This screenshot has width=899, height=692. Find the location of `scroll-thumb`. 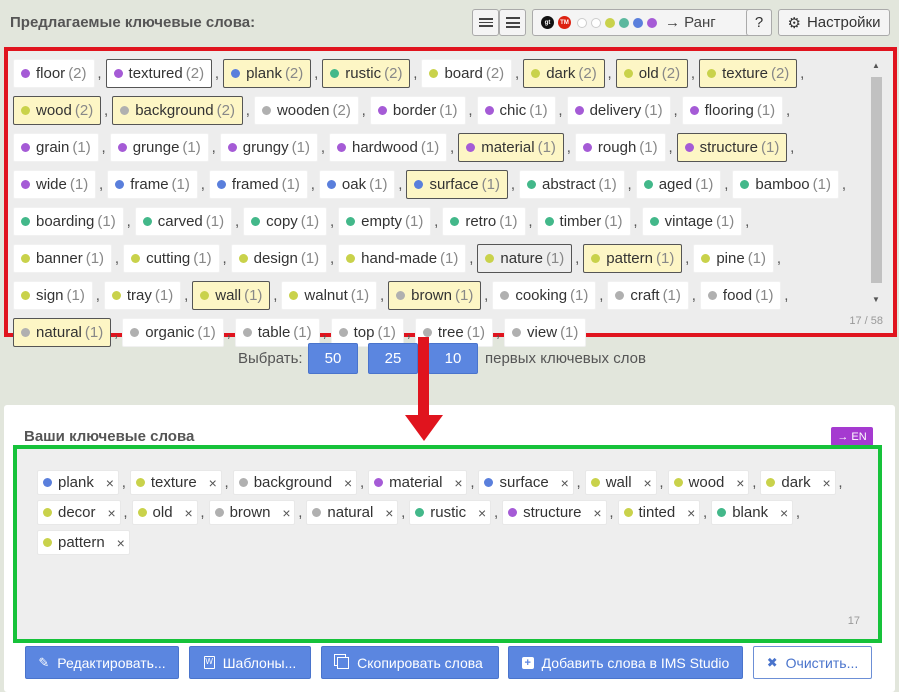

scroll-thumb is located at coordinates (876, 180).